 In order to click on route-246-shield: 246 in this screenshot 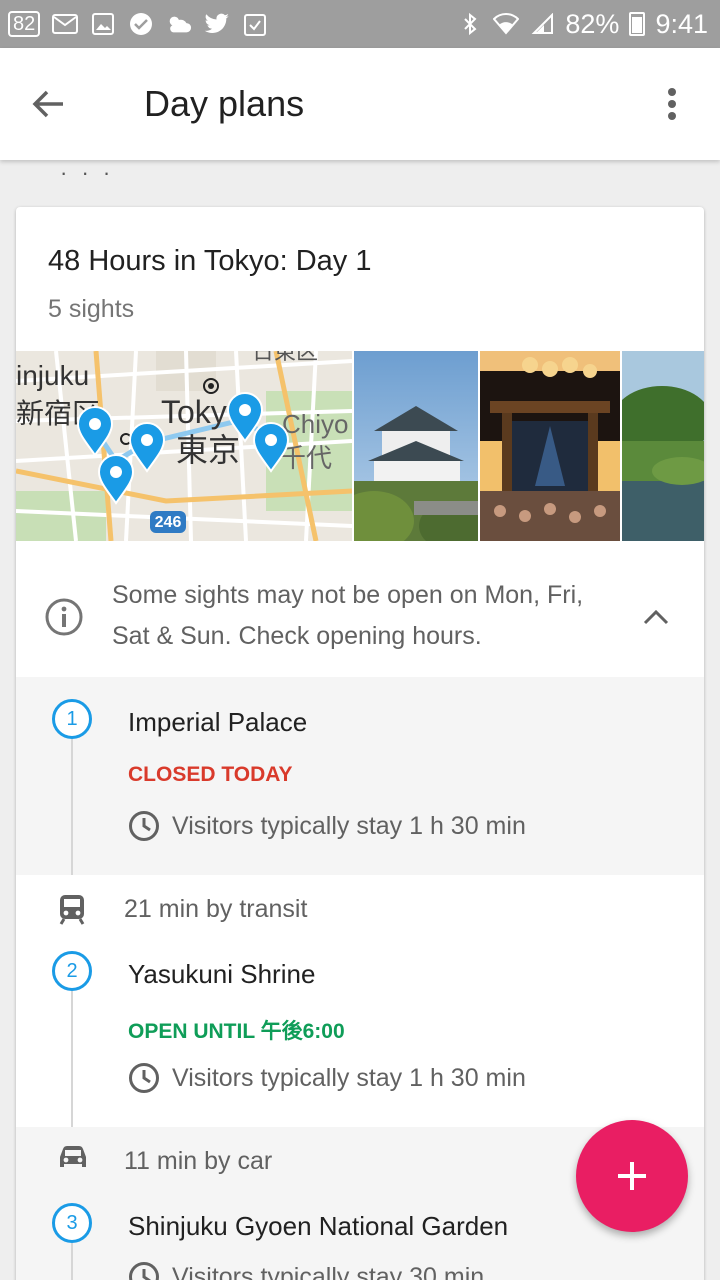, I will do `click(168, 522)`.